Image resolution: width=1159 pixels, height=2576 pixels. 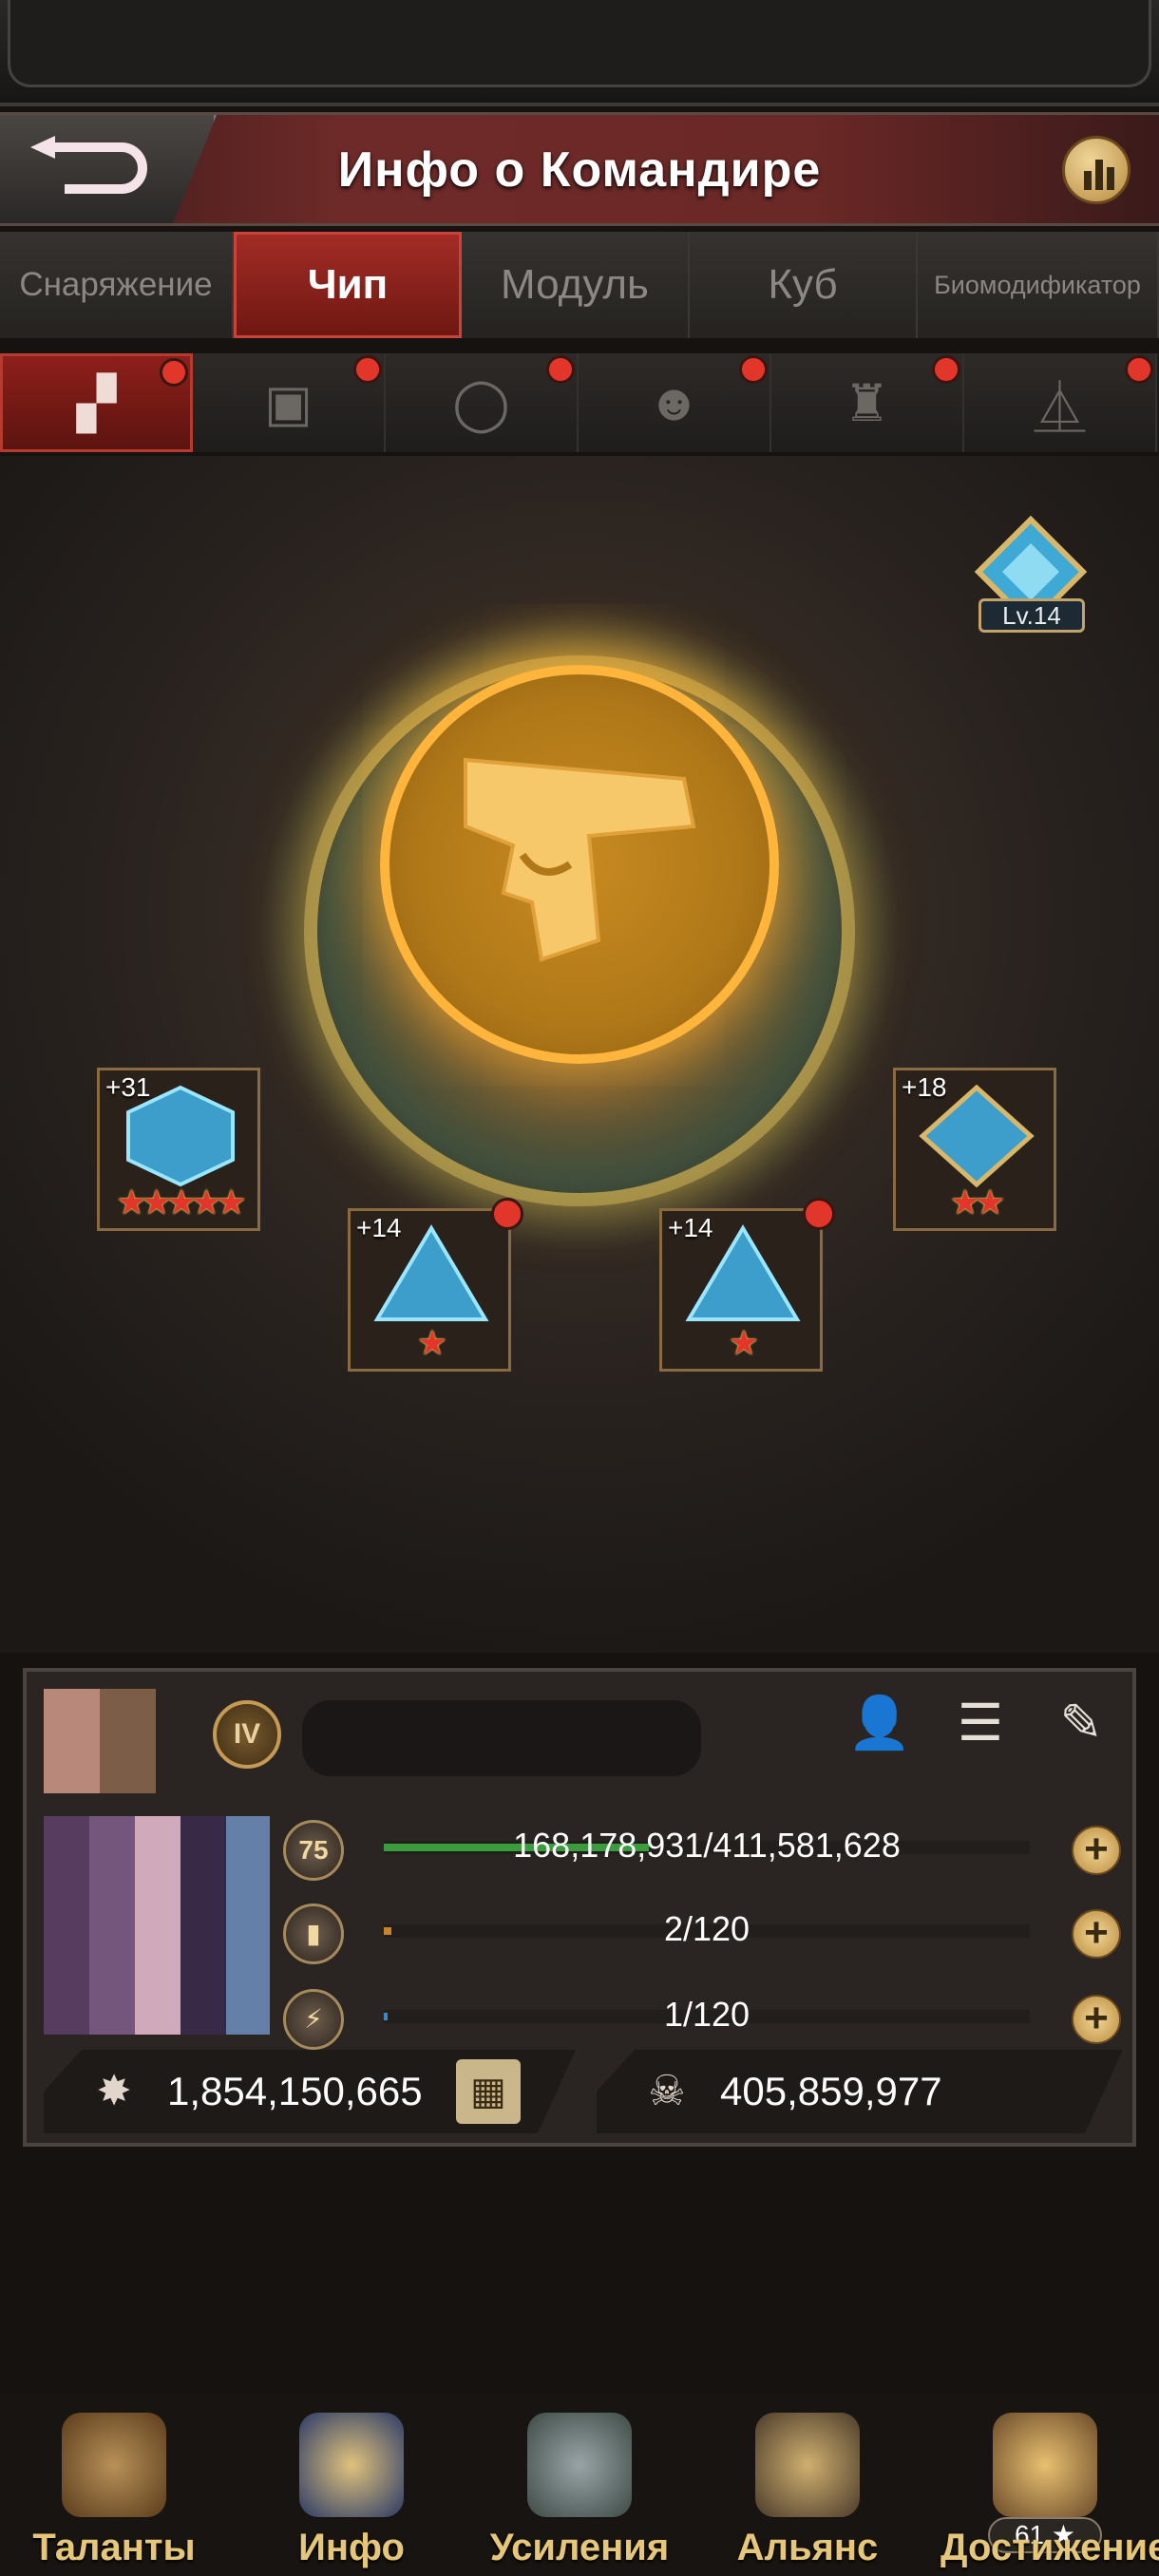 I want to click on slot-vest: ▣, so click(x=289, y=402).